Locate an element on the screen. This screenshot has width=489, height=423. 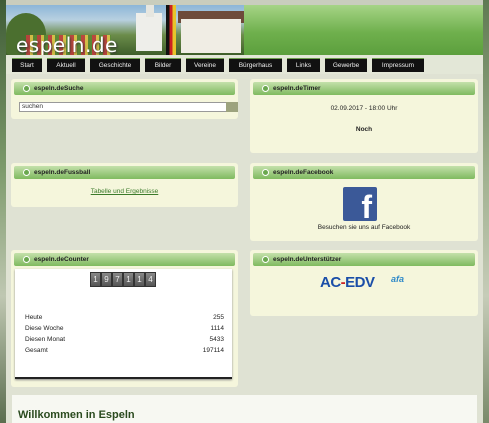
facebook-icon: f is located at coordinates (360, 206).